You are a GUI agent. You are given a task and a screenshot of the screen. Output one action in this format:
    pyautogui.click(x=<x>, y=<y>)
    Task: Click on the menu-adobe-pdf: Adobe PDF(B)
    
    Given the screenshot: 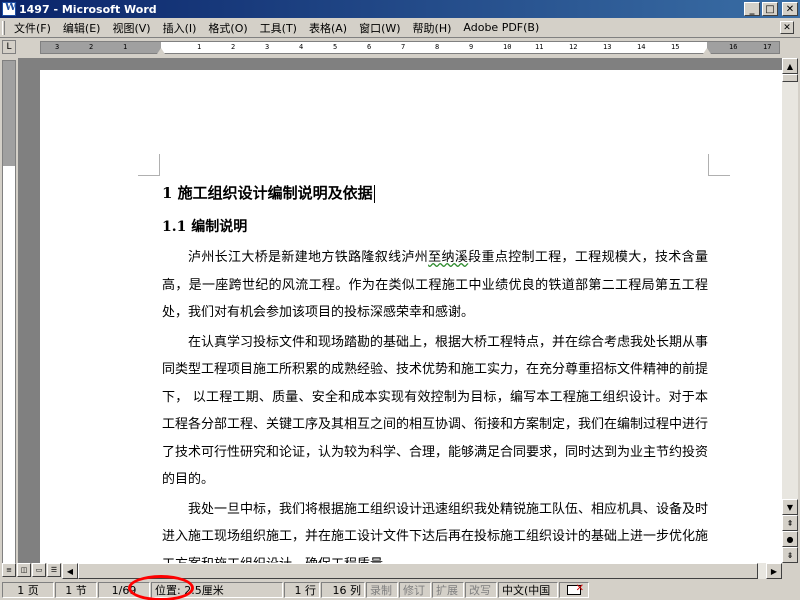 What is the action you would take?
    pyautogui.click(x=501, y=27)
    